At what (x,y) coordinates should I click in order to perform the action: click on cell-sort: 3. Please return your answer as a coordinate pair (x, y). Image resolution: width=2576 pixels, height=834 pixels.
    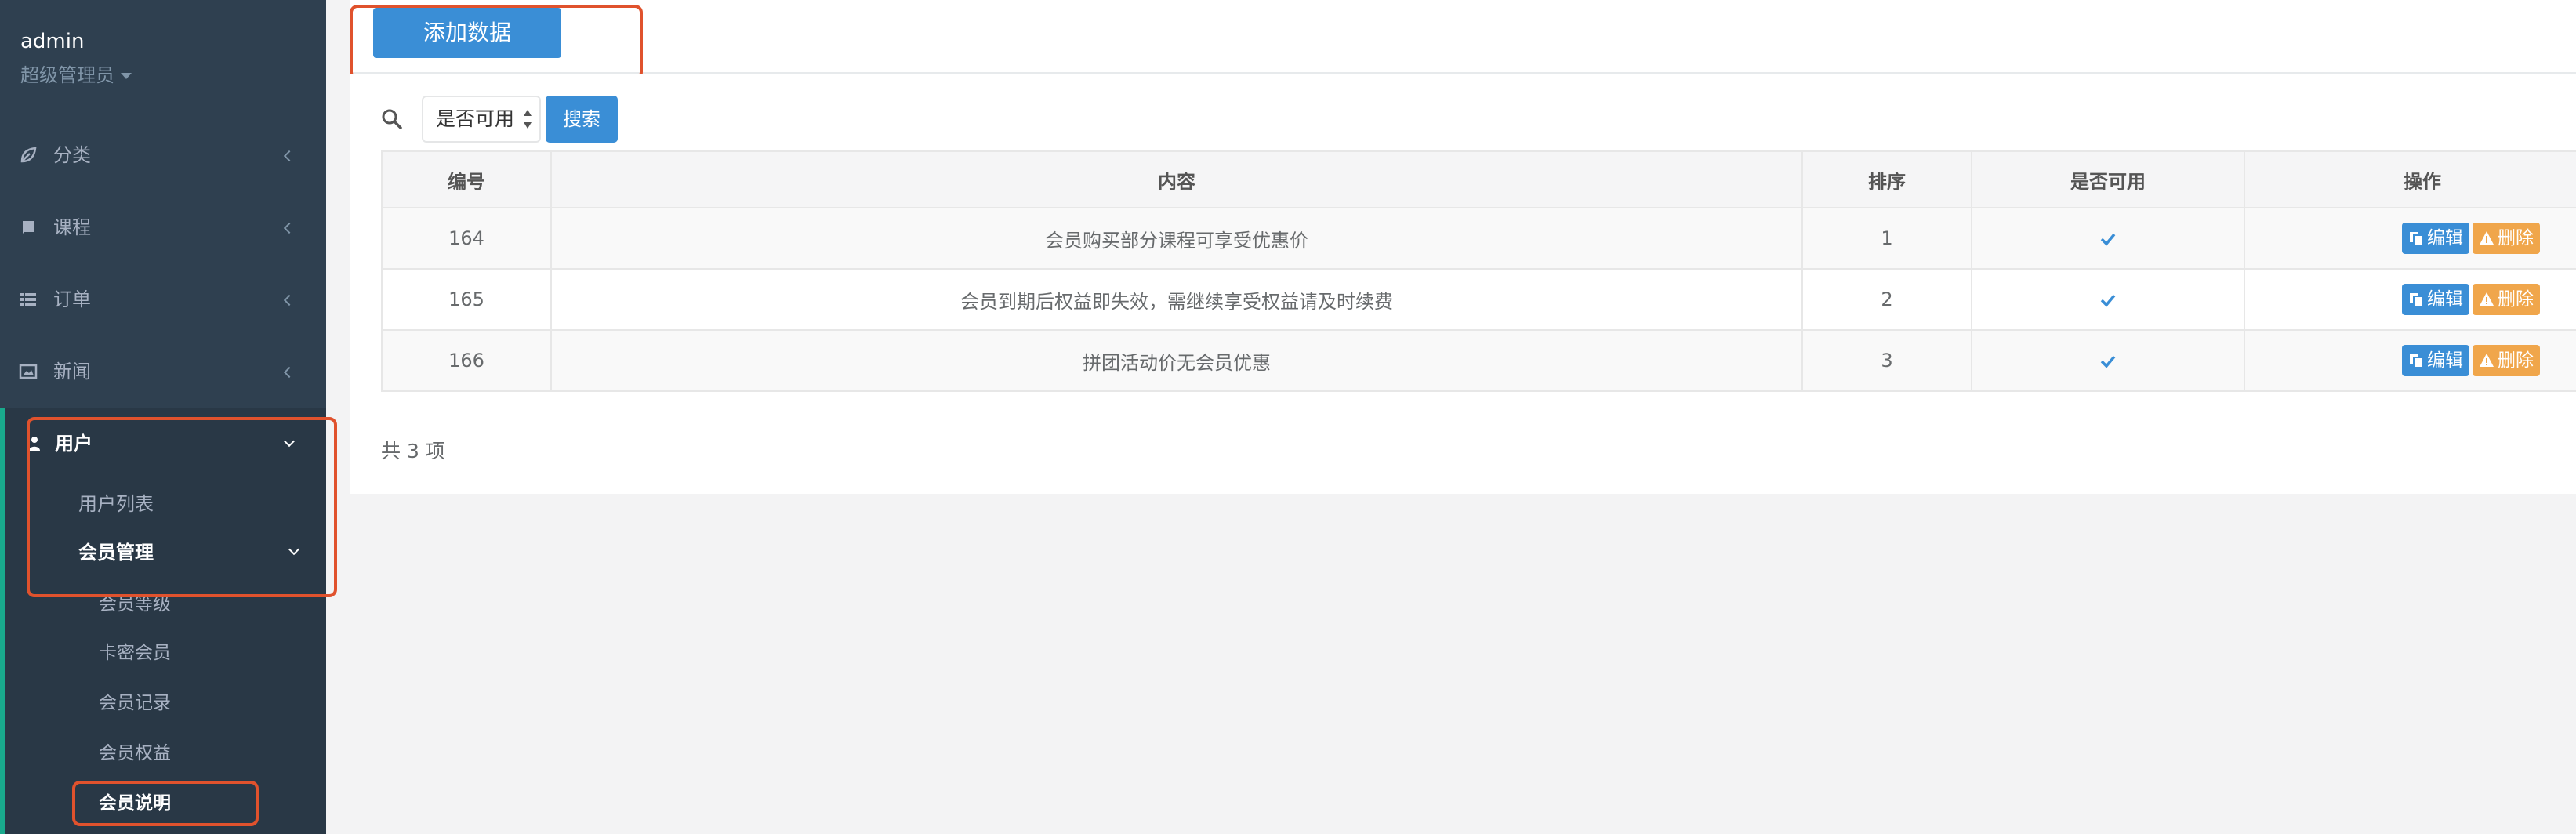
    Looking at the image, I should click on (1887, 360).